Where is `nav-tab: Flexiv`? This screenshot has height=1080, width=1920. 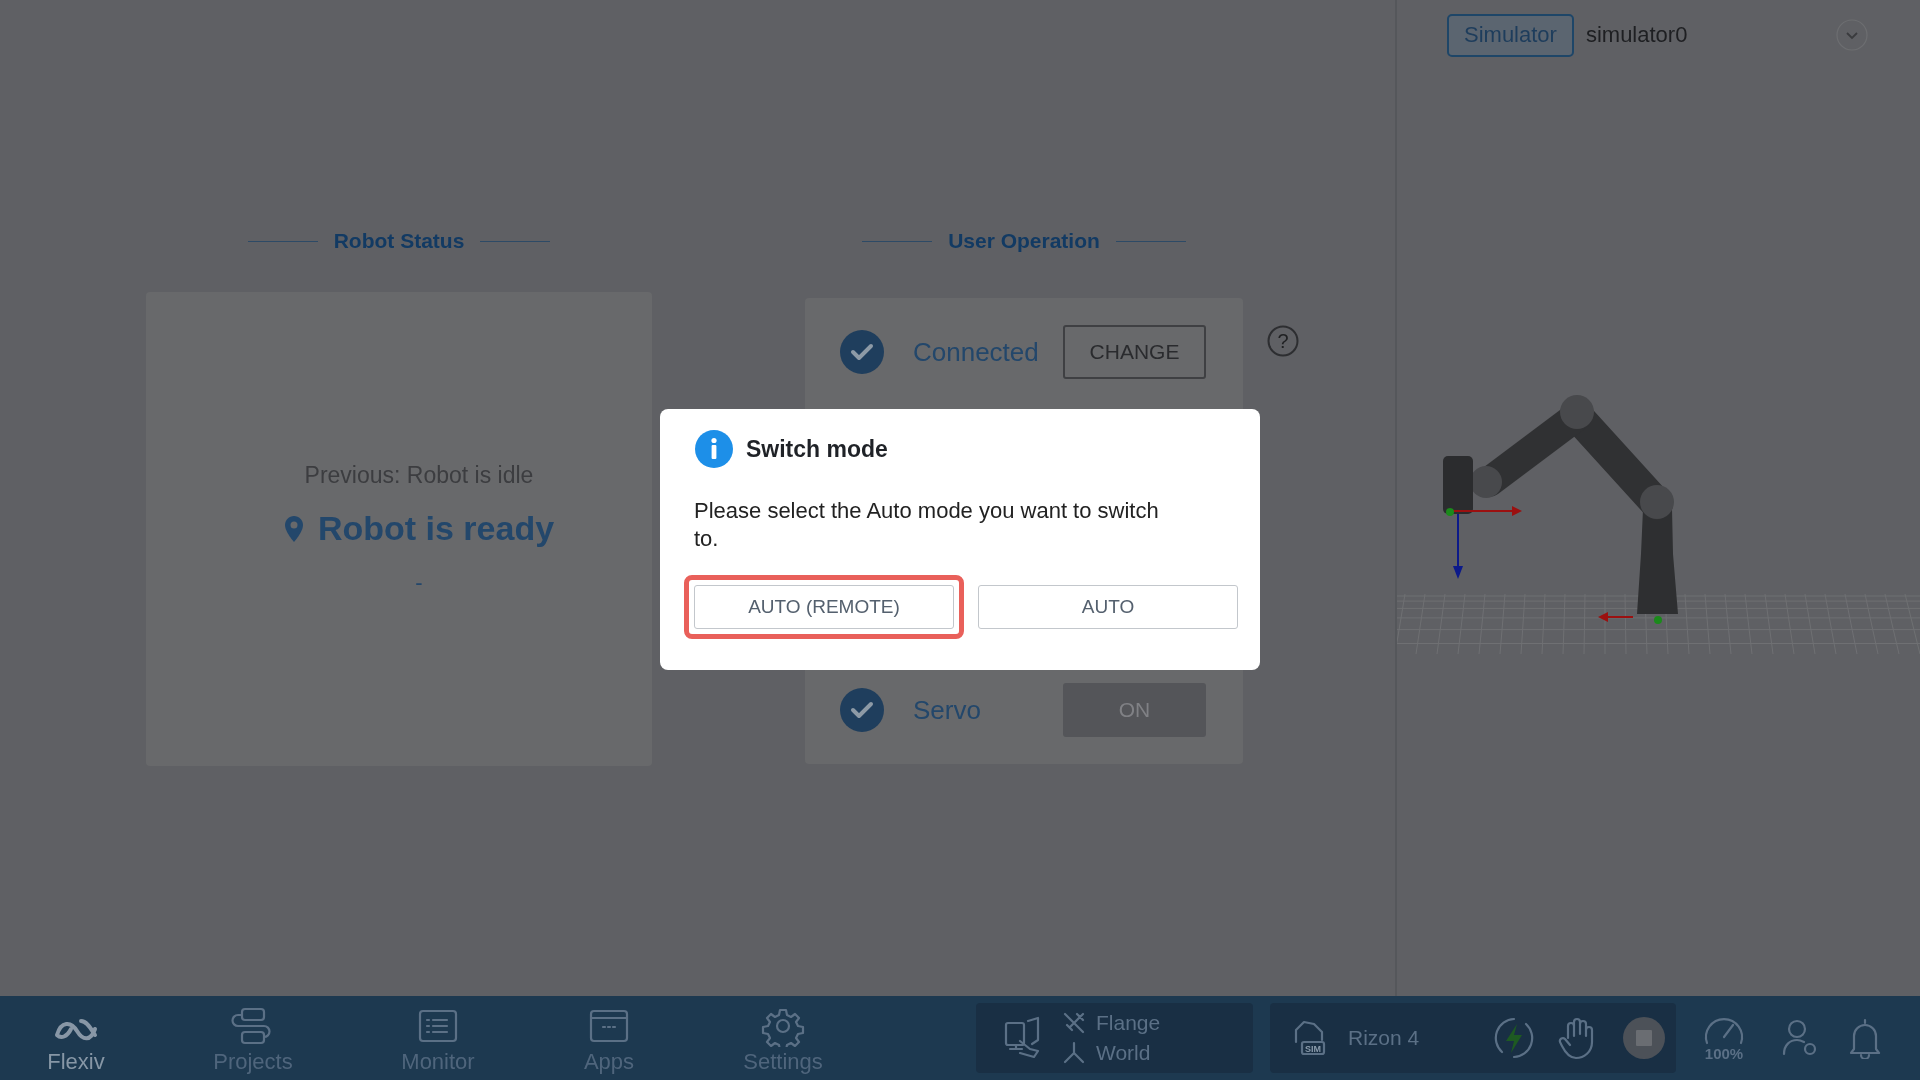
nav-tab: Flexiv is located at coordinates (76, 1038).